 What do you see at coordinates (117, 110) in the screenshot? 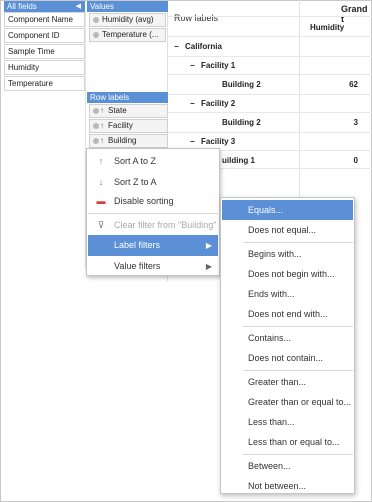
I see `row-chip-label: State` at bounding box center [117, 110].